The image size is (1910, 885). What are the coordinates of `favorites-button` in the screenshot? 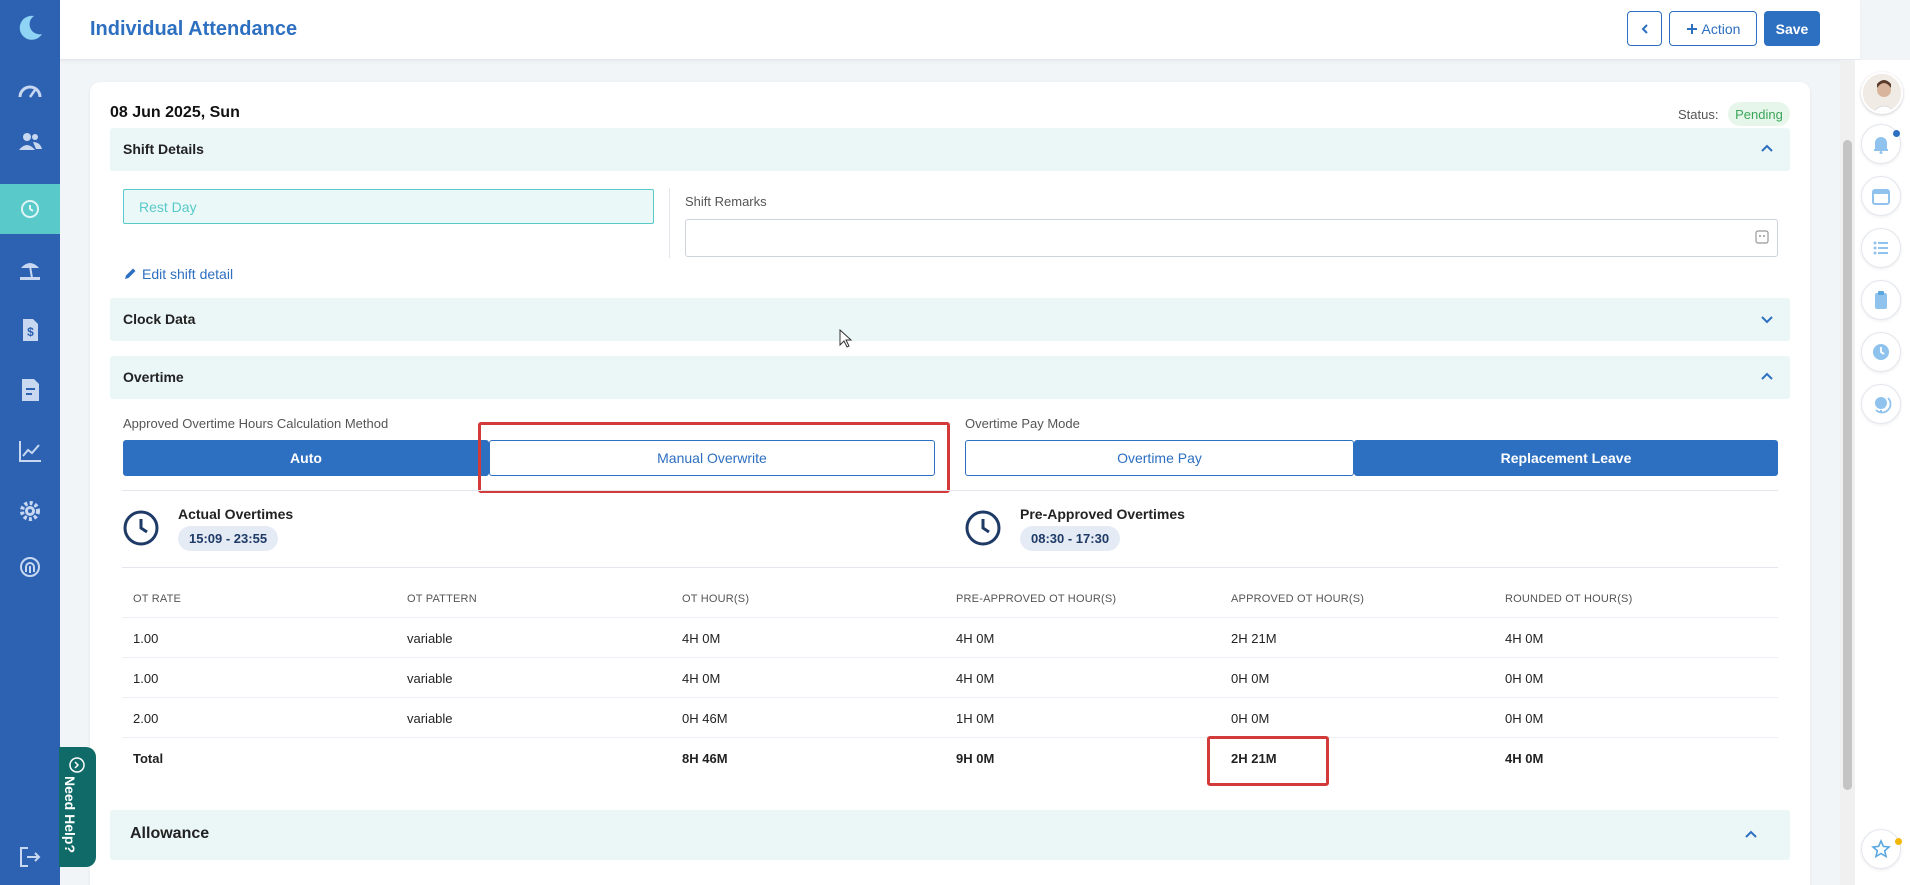 It's located at (1881, 849).